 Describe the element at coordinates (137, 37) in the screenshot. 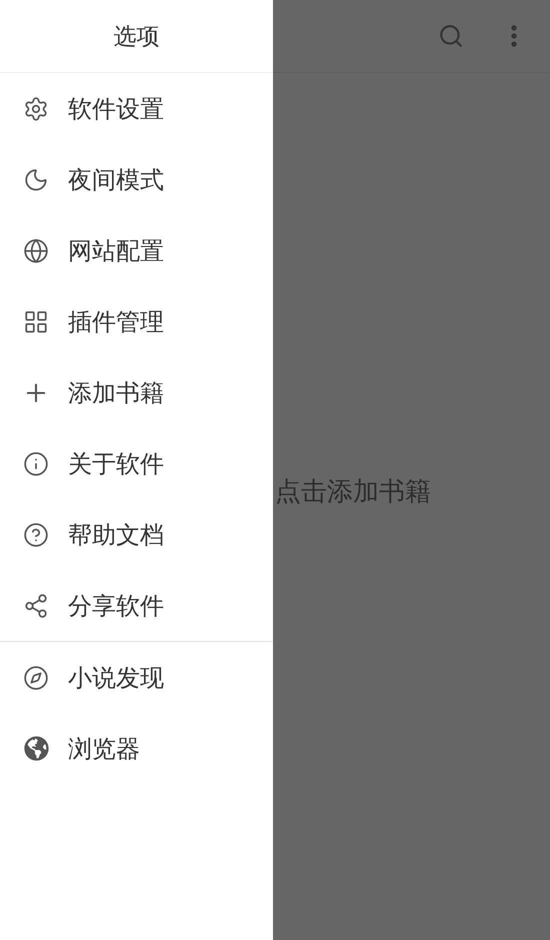

I see `drawer-title: 选项` at that location.